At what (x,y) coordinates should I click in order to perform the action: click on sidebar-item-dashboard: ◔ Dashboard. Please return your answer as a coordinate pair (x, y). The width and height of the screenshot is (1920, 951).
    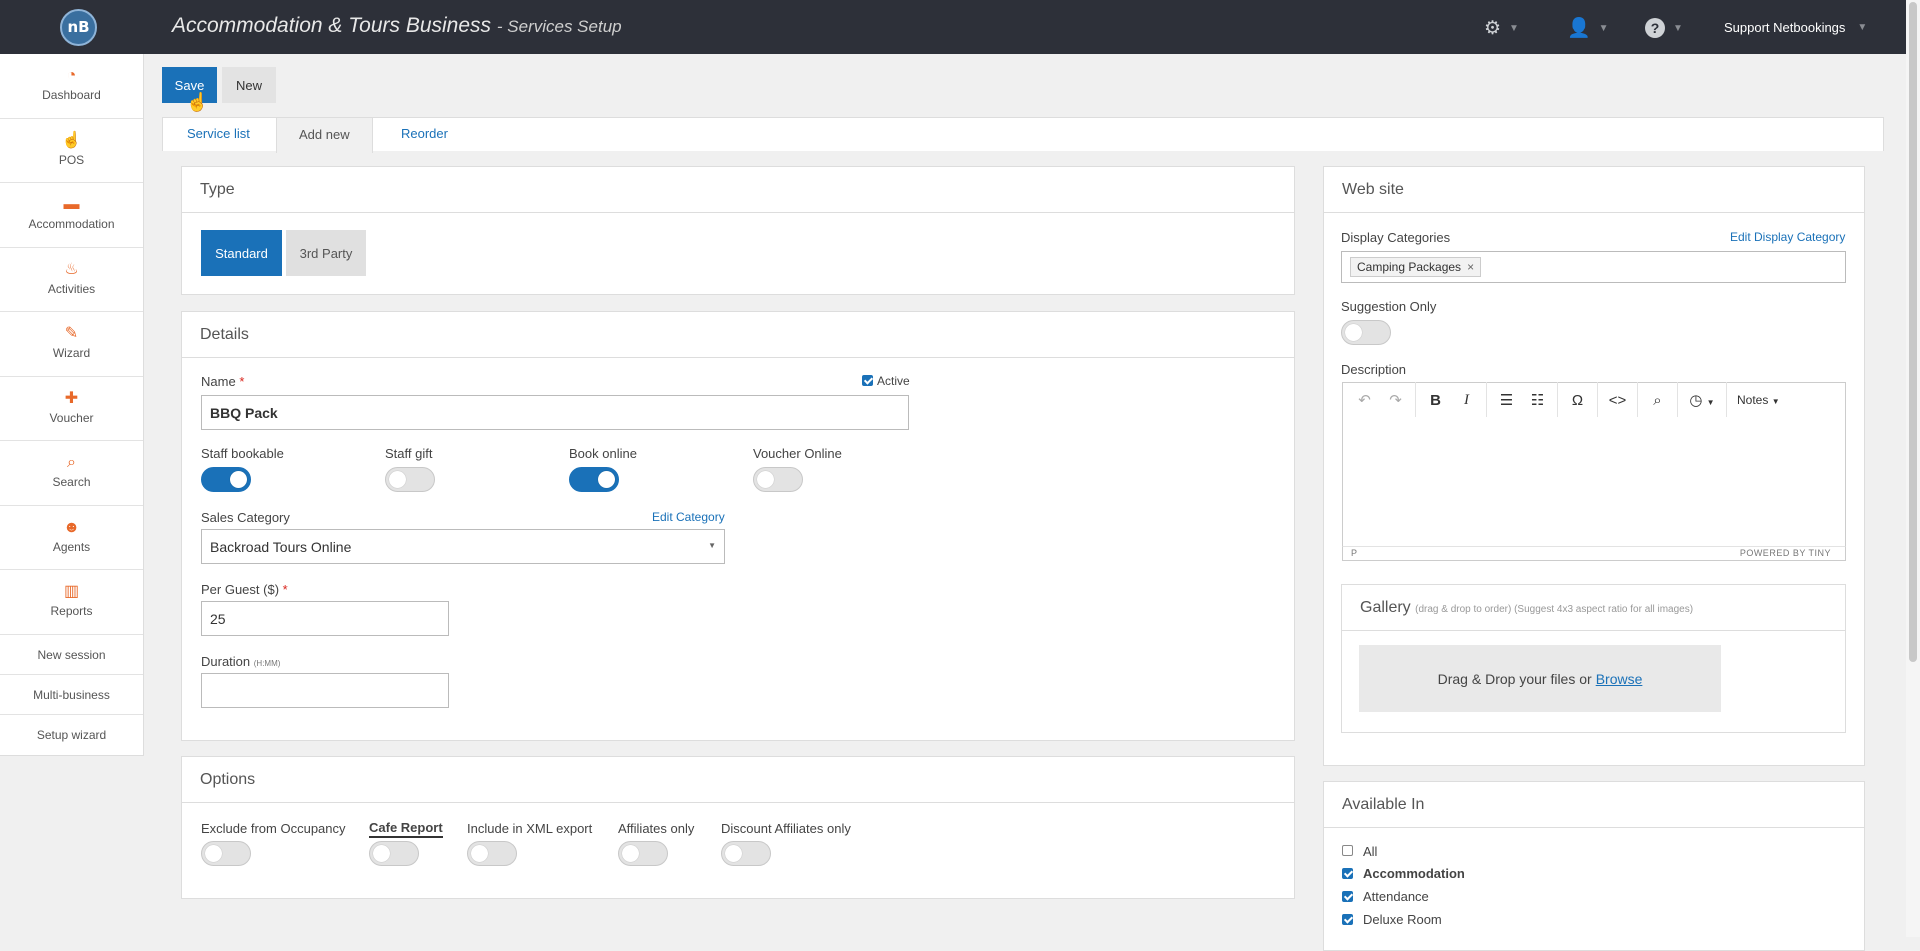
    Looking at the image, I should click on (71, 86).